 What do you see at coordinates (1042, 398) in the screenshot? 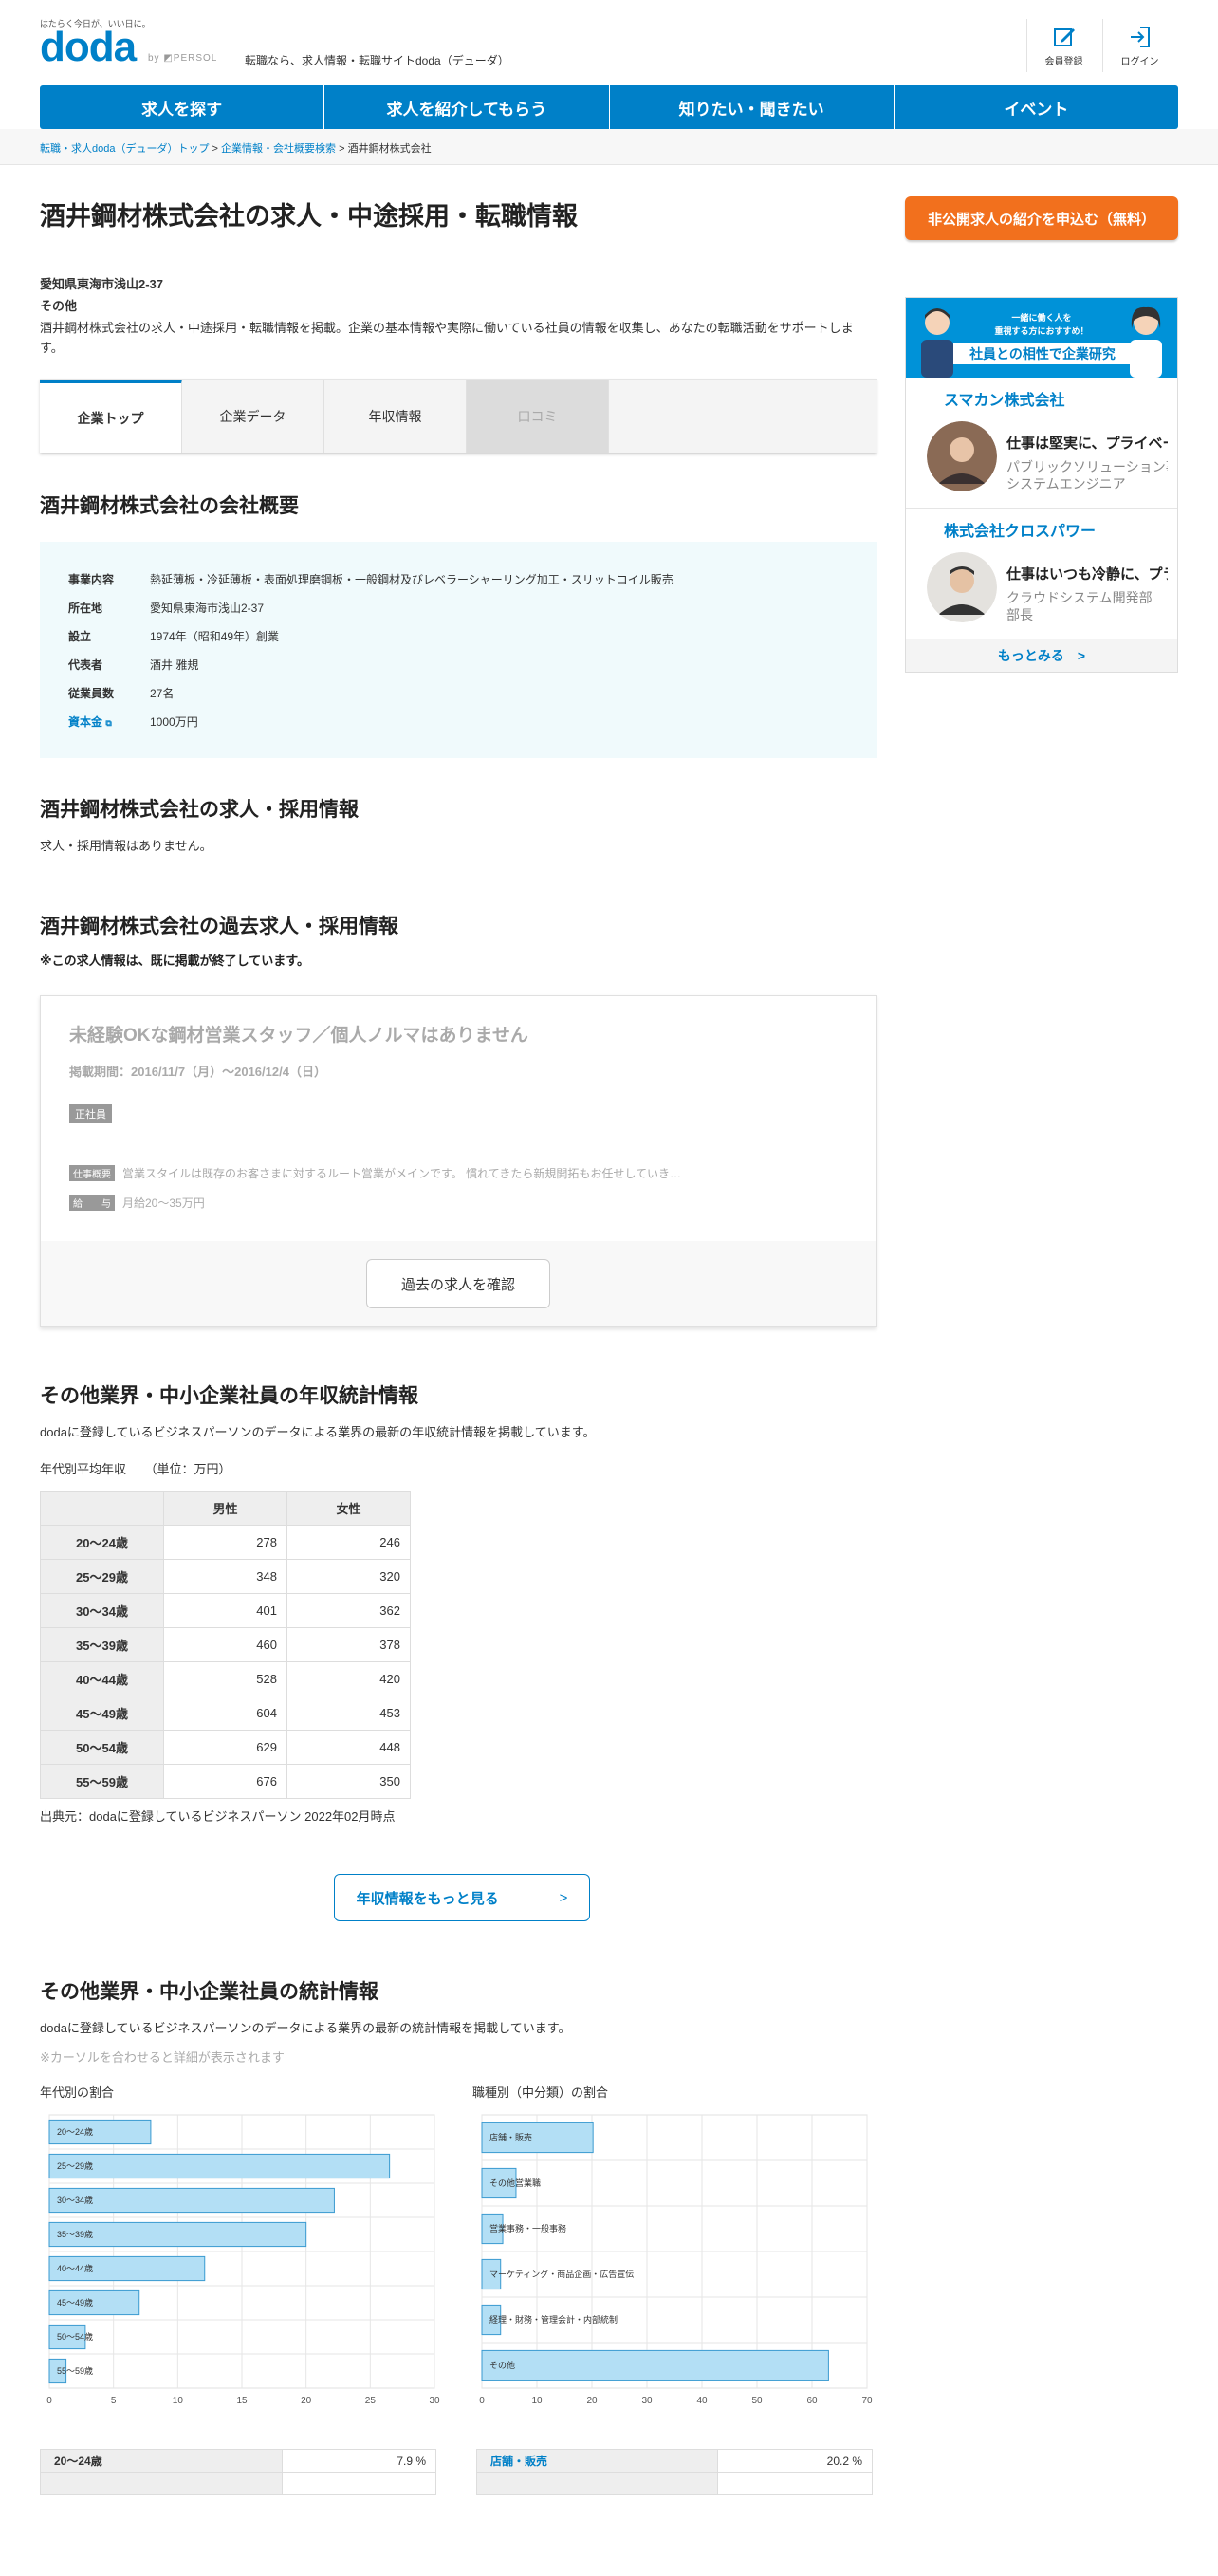
I see `company-name: スマカン株式会社` at bounding box center [1042, 398].